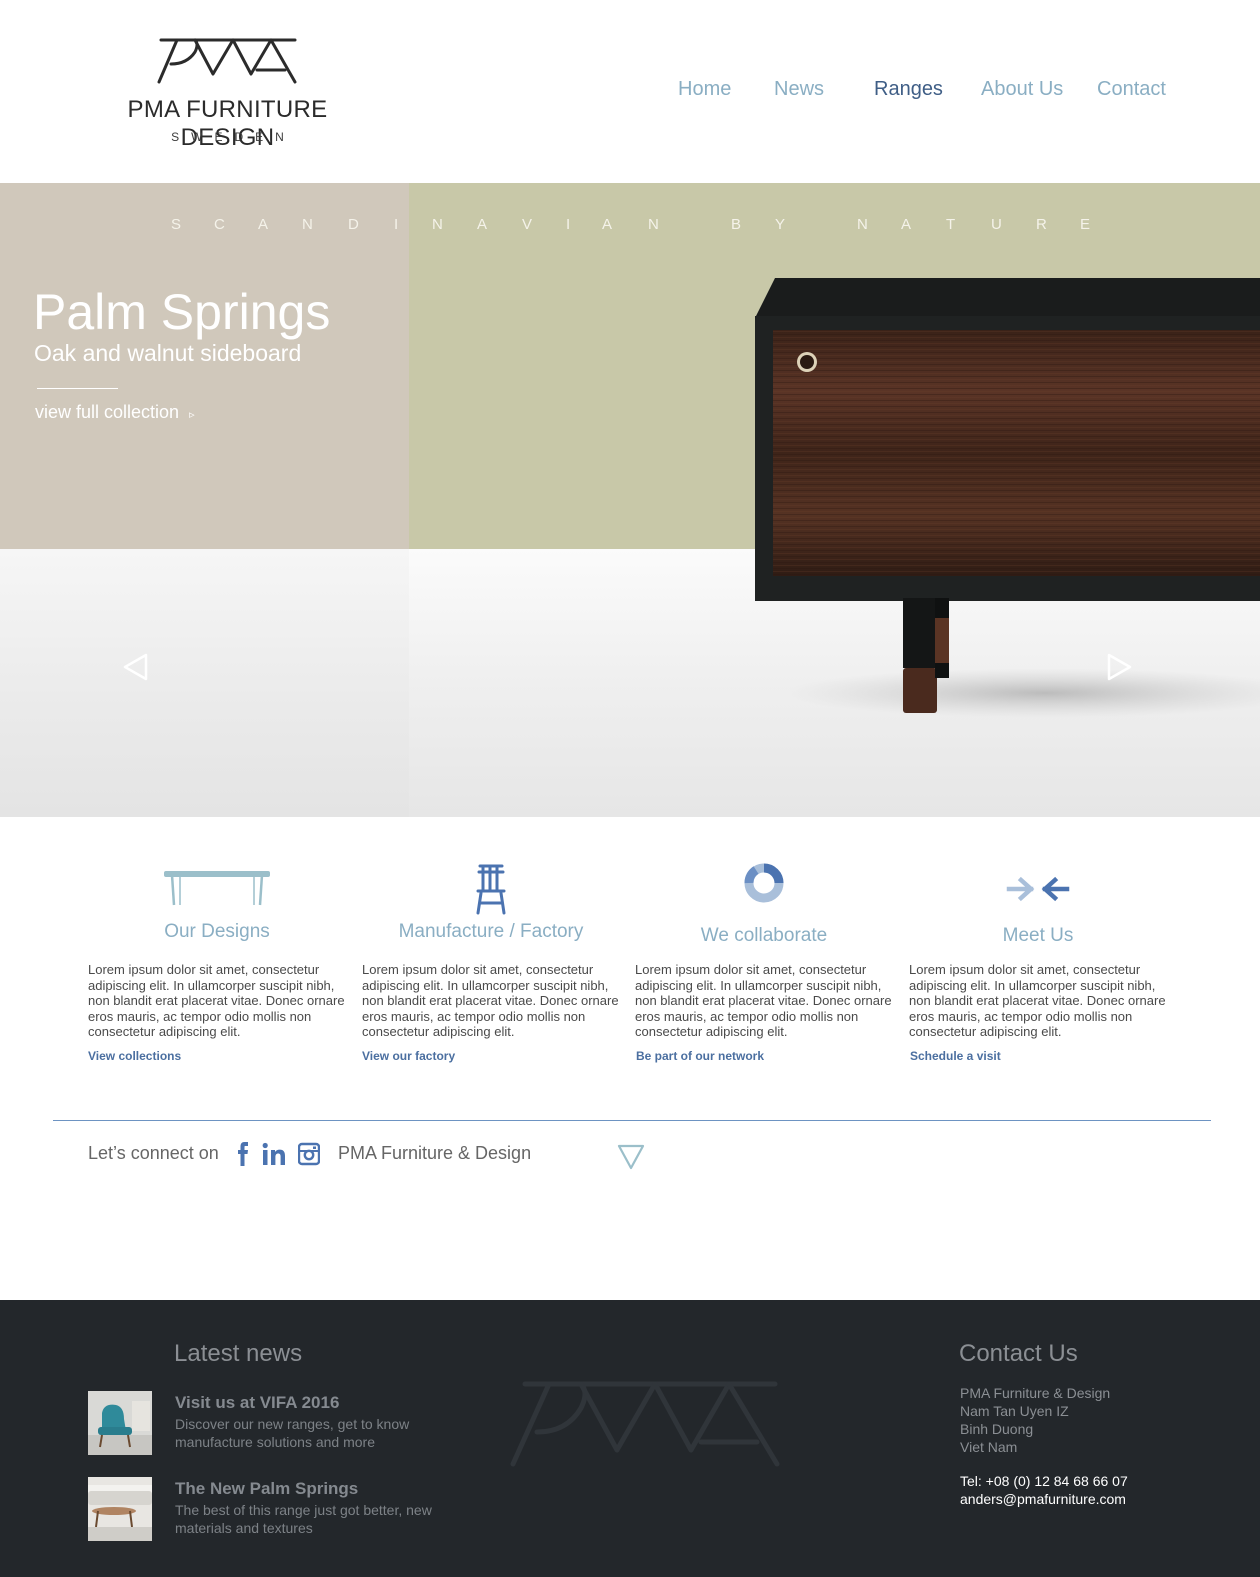 This screenshot has height=1577, width=1260. I want to click on address-line: PMA Furniture & Design, so click(1035, 1393).